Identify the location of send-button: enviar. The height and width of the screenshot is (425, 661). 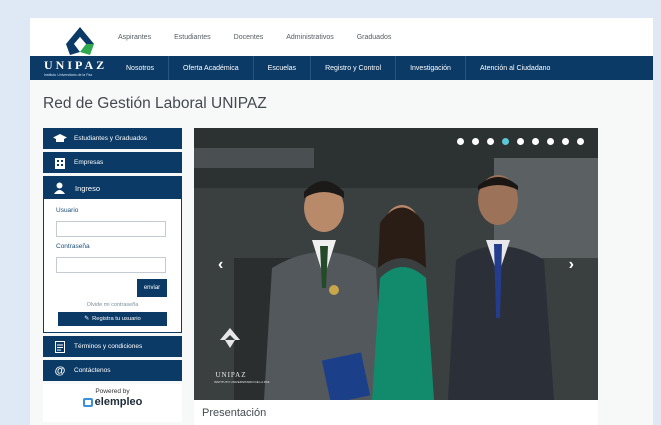
(152, 288).